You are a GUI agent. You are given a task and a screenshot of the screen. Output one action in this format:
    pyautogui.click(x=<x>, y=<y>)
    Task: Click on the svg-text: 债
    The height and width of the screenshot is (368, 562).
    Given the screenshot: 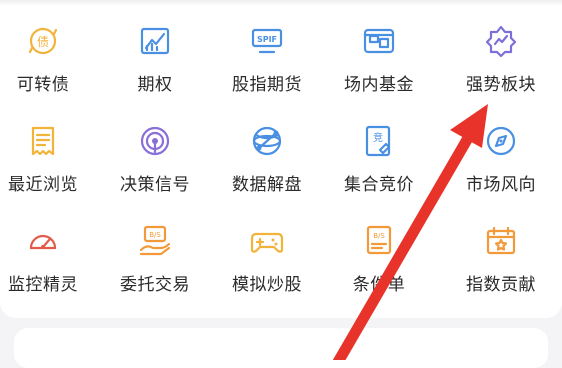 What is the action you would take?
    pyautogui.click(x=43, y=42)
    